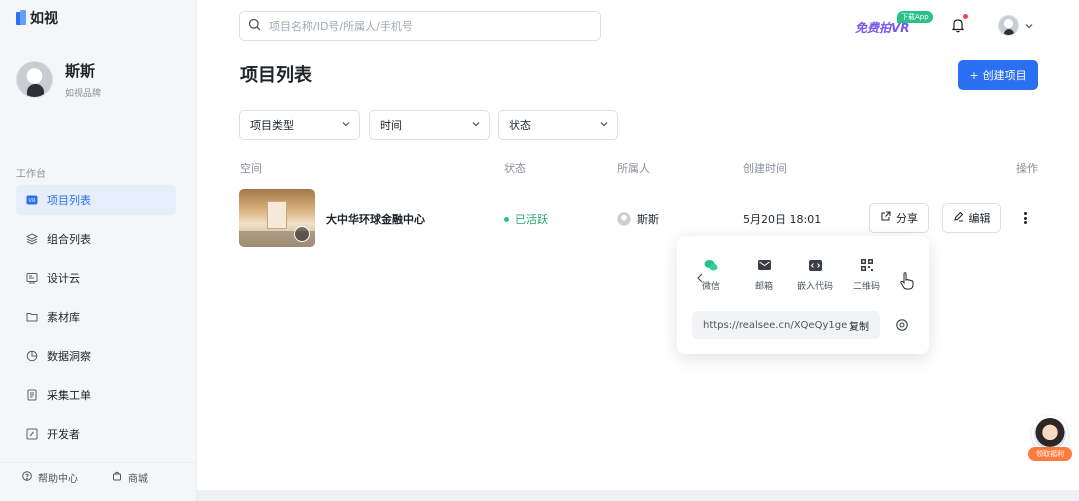  Describe the element at coordinates (764, 275) in the screenshot. I see `share-option-email: 邮箱` at that location.